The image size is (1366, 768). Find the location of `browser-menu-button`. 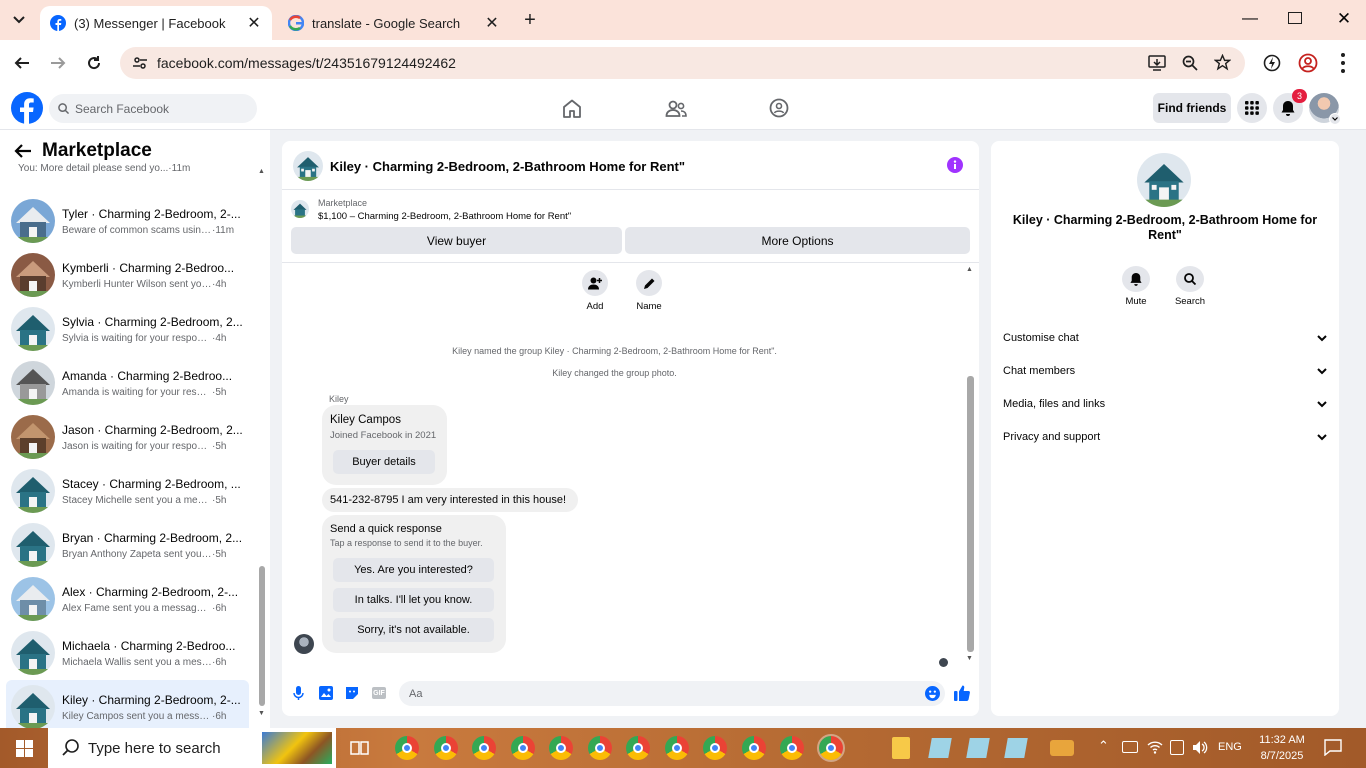

browser-menu-button is located at coordinates (1343, 63).